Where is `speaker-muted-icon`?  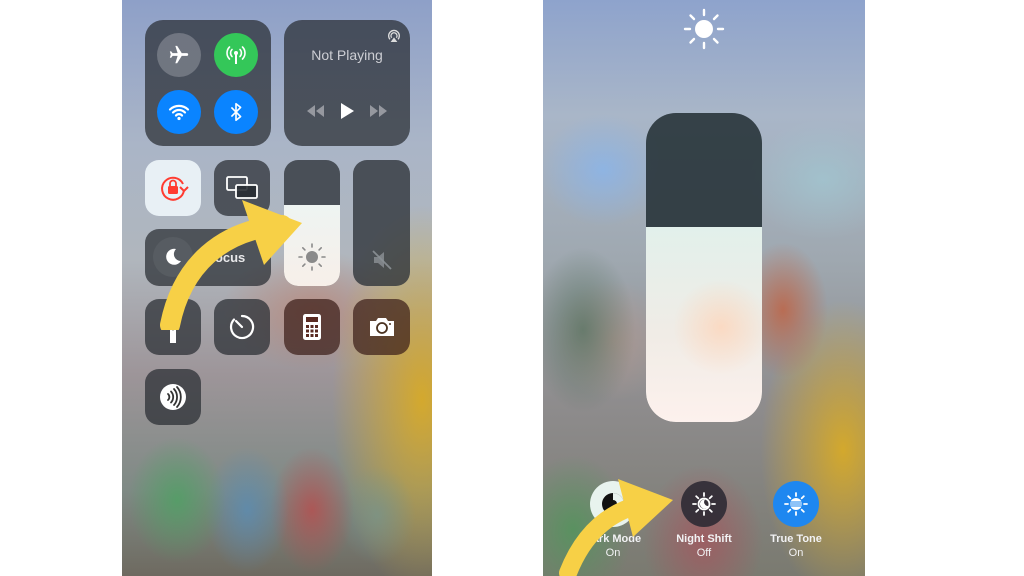
speaker-muted-icon is located at coordinates (382, 260).